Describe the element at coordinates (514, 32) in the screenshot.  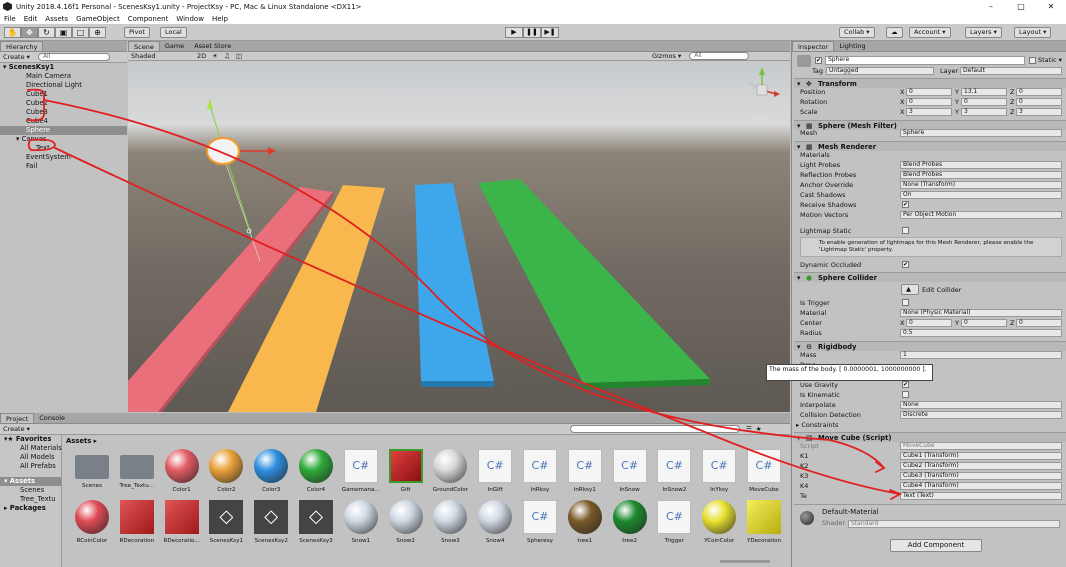
I see `play-icon: ▶` at that location.